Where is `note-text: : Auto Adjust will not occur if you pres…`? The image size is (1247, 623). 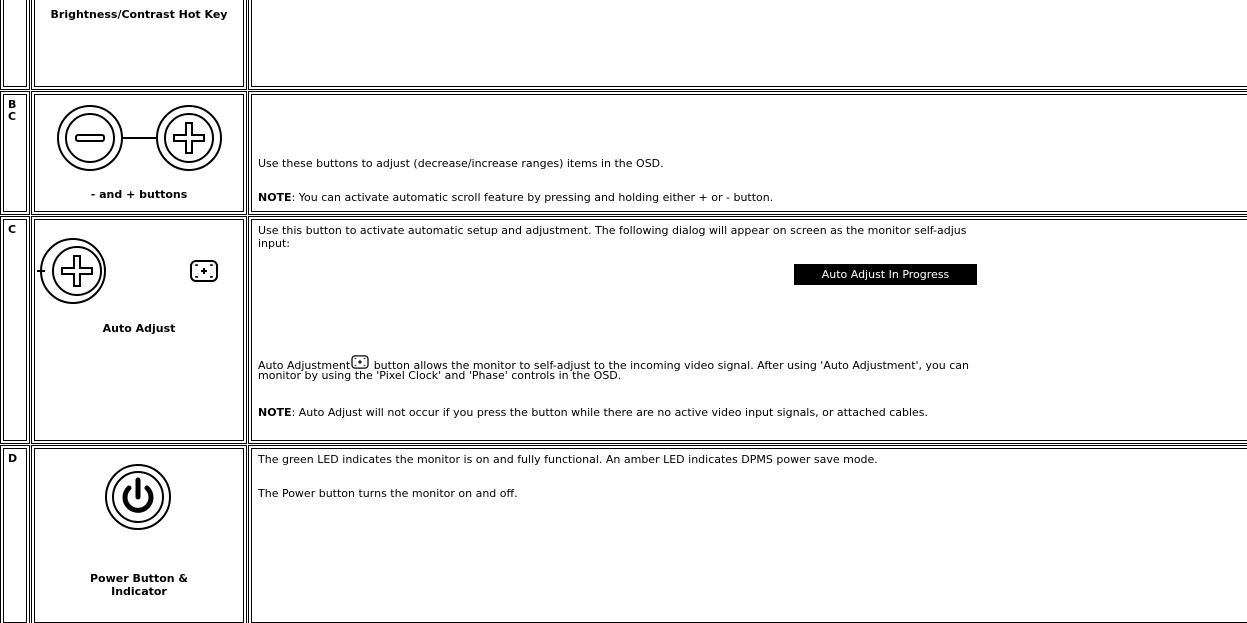 note-text: : Auto Adjust will not occur if you pres… is located at coordinates (610, 412).